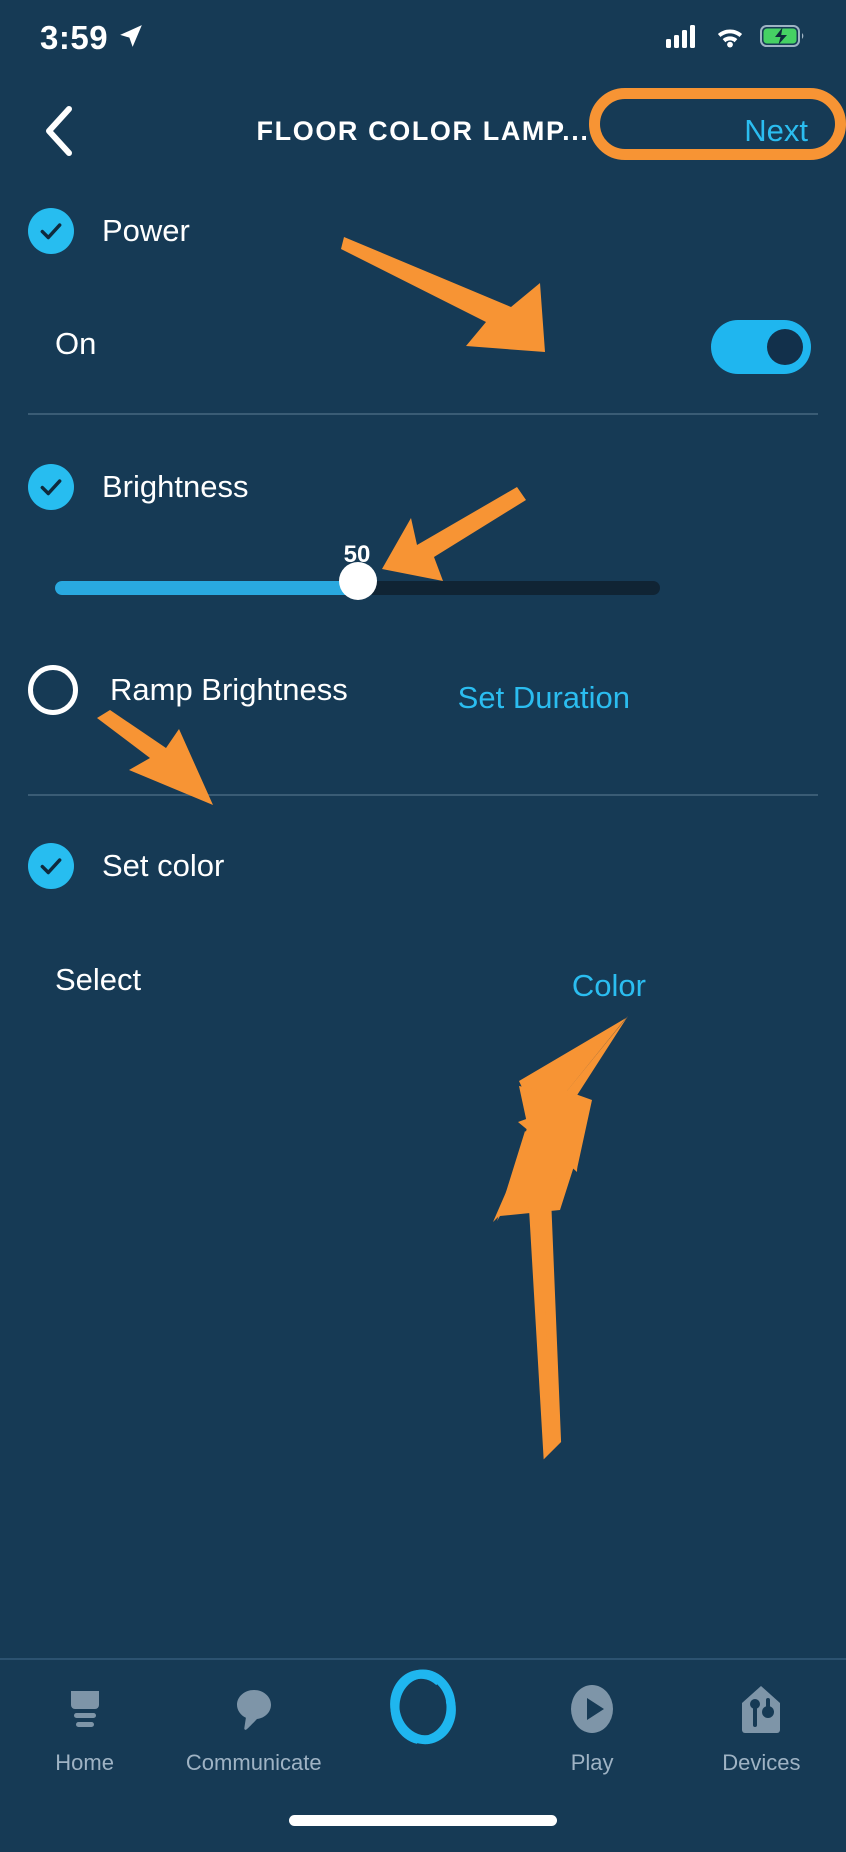  I want to click on tab-play: Play, so click(592, 1727).